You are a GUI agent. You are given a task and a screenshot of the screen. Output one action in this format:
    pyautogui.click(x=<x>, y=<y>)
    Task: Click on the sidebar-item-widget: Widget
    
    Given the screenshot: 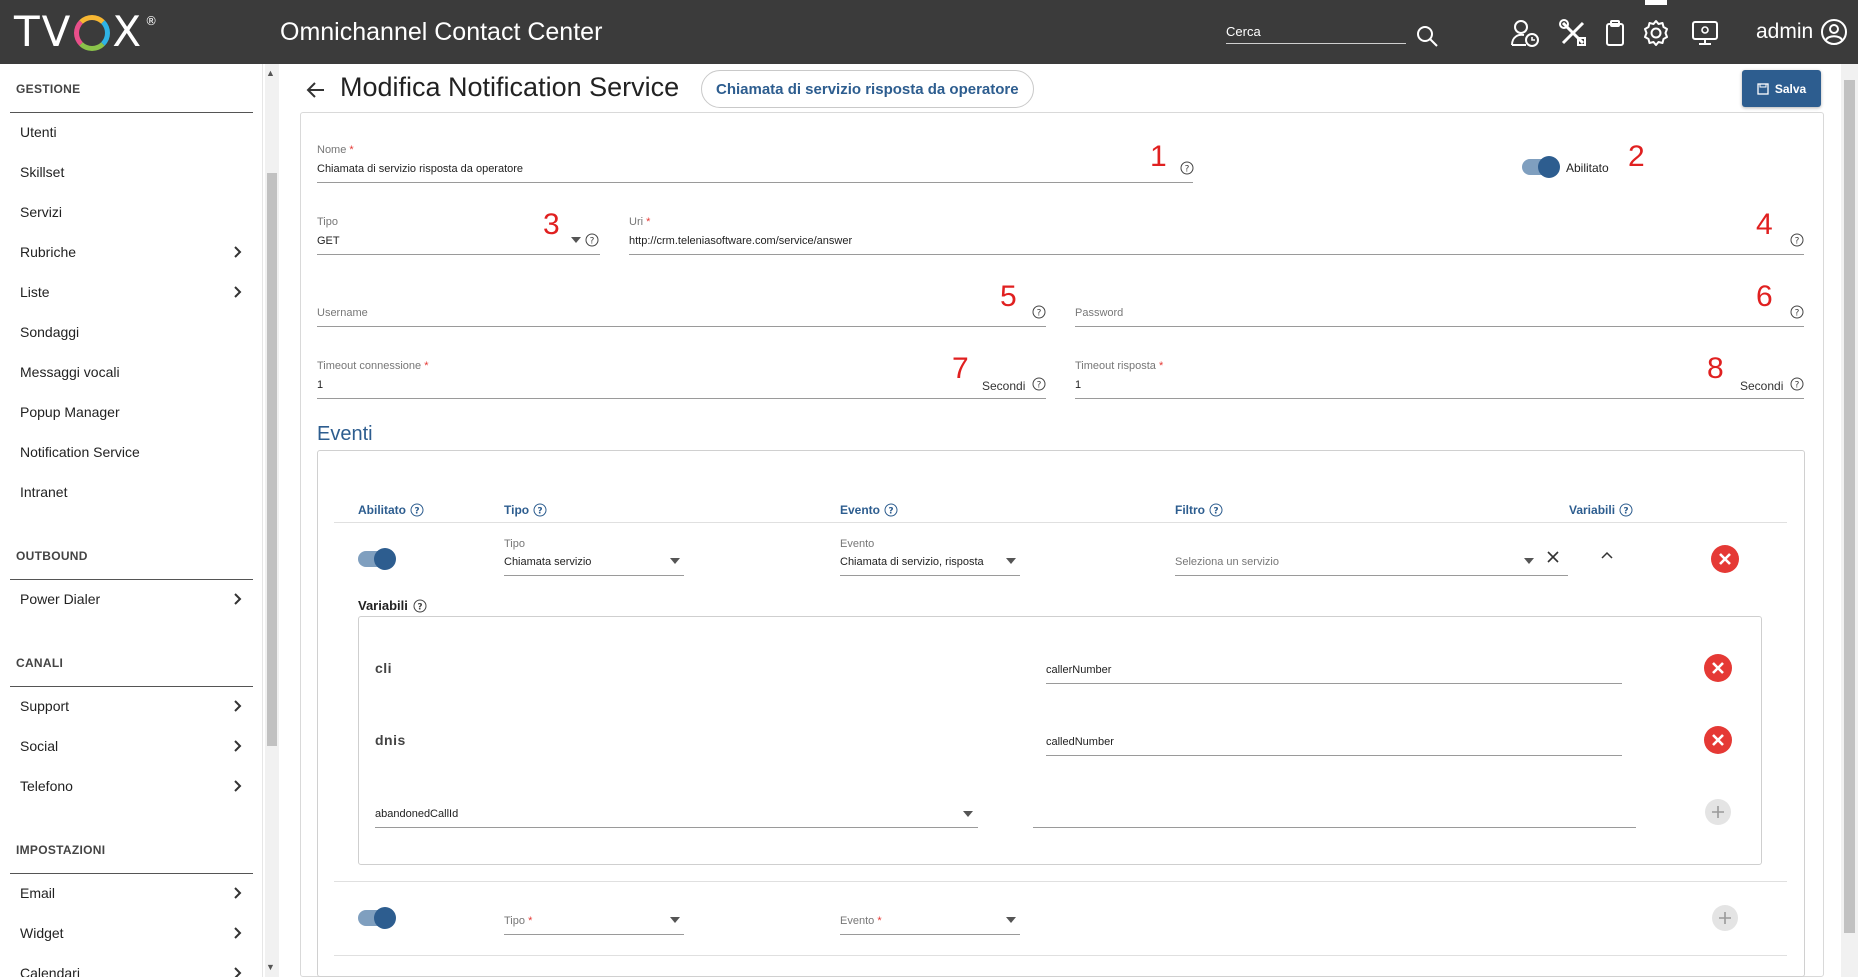 What is the action you would take?
    pyautogui.click(x=132, y=933)
    